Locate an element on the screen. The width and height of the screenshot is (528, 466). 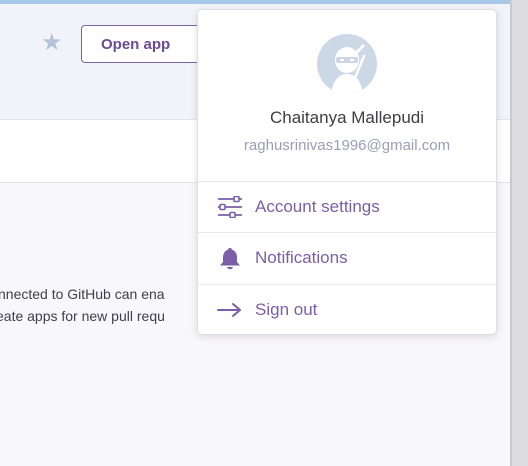
menu-item-account-settings: Account settings is located at coordinates (347, 207).